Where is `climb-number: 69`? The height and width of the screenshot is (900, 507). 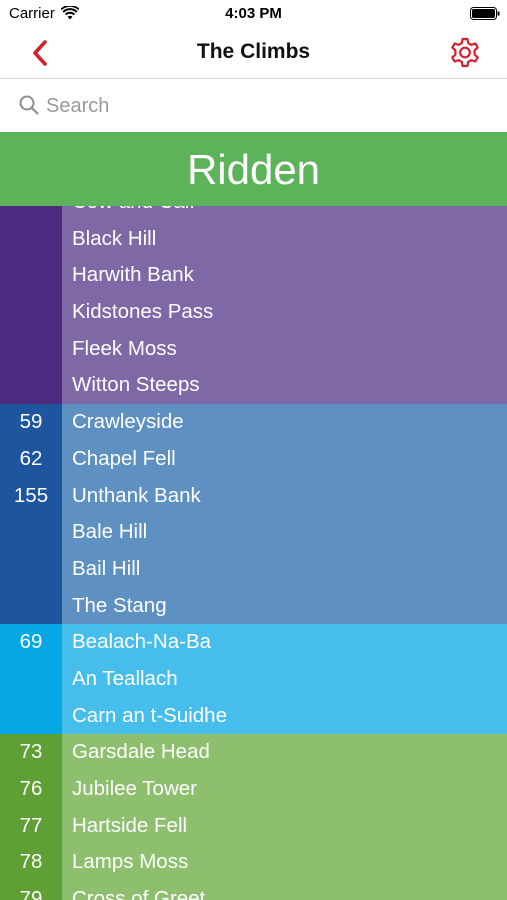 climb-number: 69 is located at coordinates (31, 642).